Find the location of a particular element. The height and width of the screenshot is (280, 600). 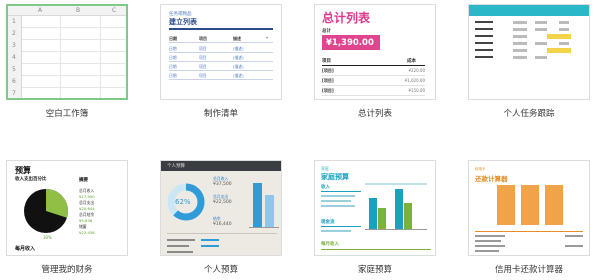

template-caption: 个人任务跟踪 is located at coordinates (527, 113).